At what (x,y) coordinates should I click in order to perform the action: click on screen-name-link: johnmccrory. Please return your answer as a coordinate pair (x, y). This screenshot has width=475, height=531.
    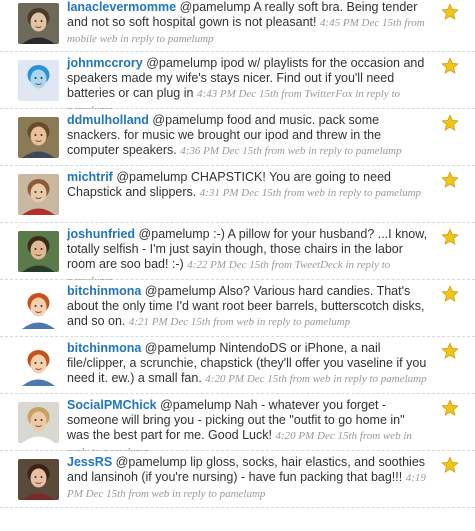
    Looking at the image, I should click on (105, 63).